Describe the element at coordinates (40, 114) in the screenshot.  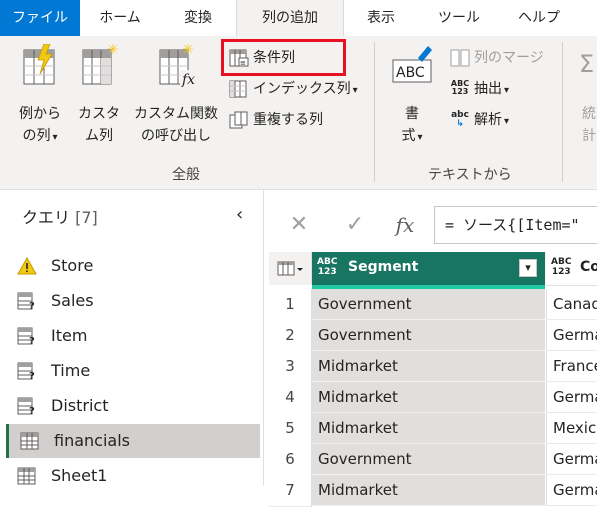
I see `label: 例から` at that location.